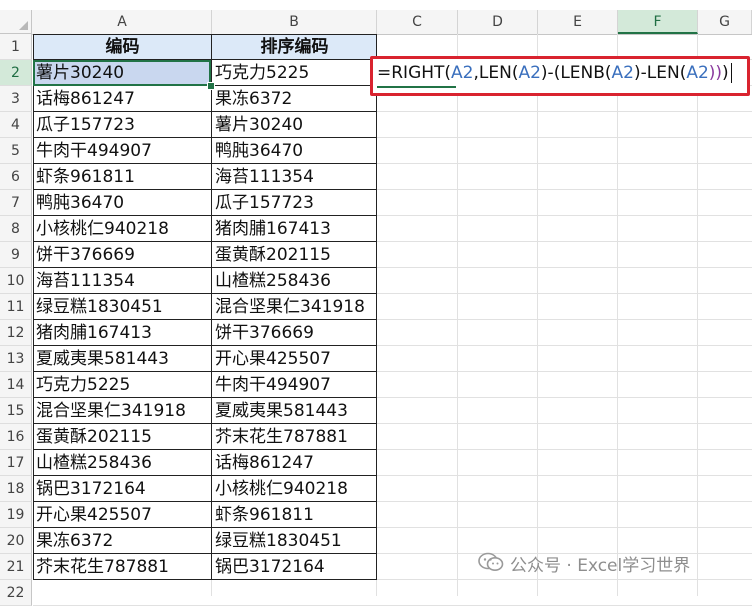 The width and height of the screenshot is (752, 606). Describe the element at coordinates (294, 203) in the screenshot. I see `cell-b7: 瓜子157723` at that location.